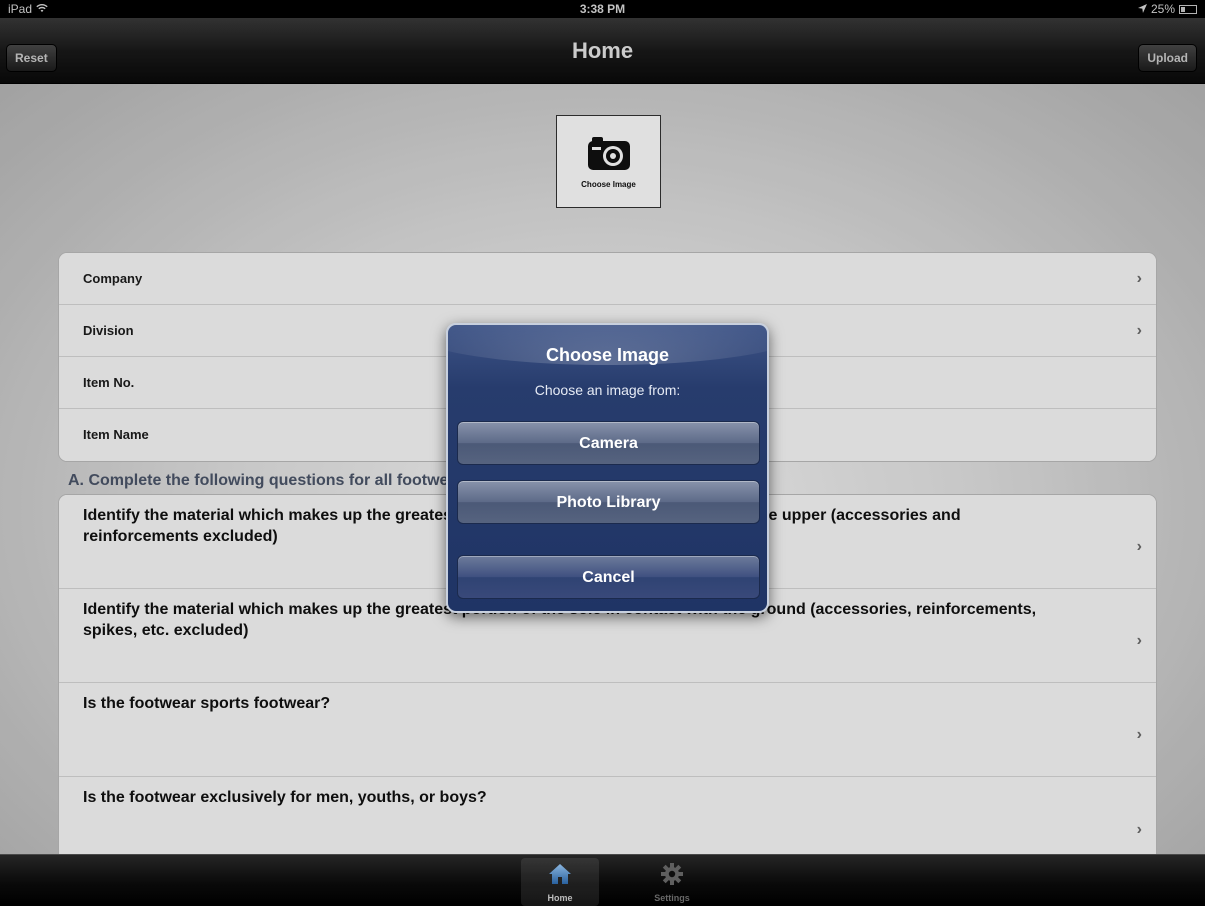 The height and width of the screenshot is (906, 1205). I want to click on camera-icon, so click(609, 155).